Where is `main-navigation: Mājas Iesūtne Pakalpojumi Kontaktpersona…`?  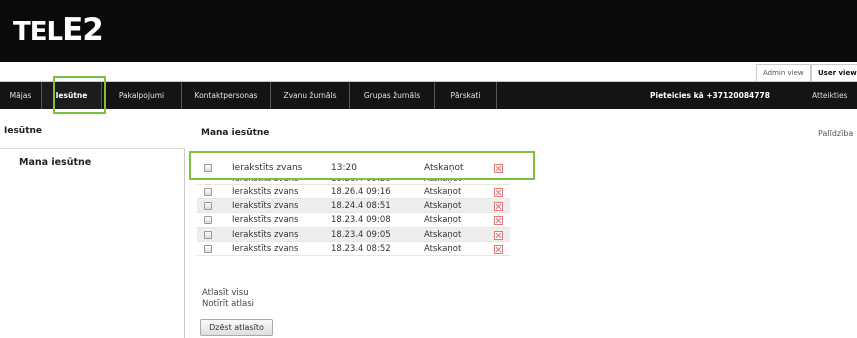
main-navigation: Mājas Iesūtne Pakalpojumi Kontaktpersona… is located at coordinates (428, 95).